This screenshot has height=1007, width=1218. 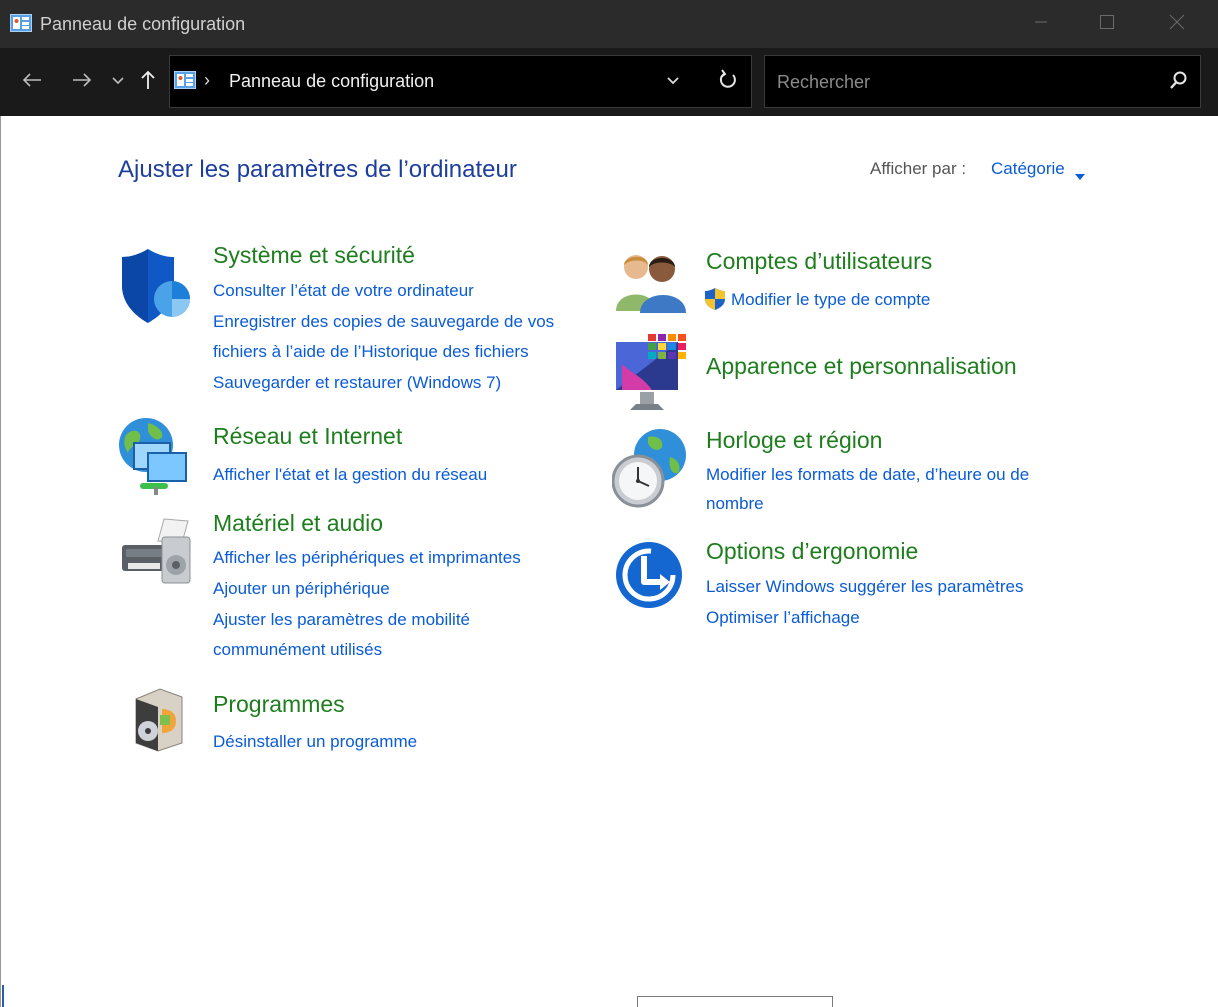 I want to click on address-bar: › Panneau de configuration, so click(x=460, y=81).